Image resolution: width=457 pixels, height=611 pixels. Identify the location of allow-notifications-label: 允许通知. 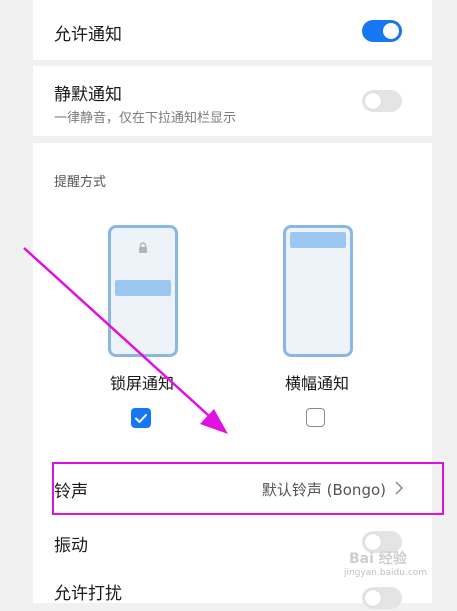
(88, 35).